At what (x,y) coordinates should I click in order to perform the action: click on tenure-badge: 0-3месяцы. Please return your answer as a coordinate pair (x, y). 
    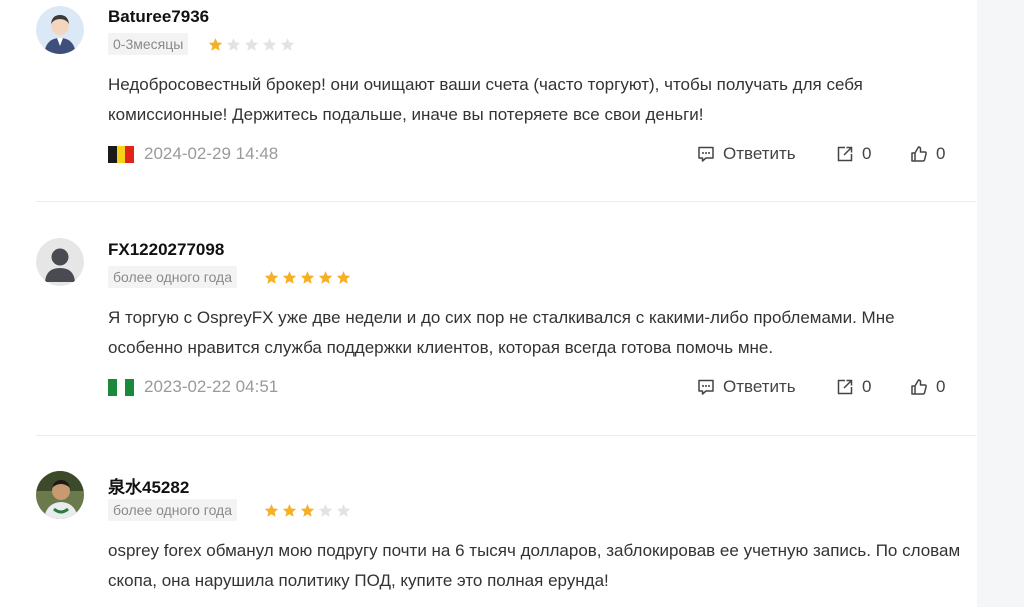
    Looking at the image, I should click on (148, 44).